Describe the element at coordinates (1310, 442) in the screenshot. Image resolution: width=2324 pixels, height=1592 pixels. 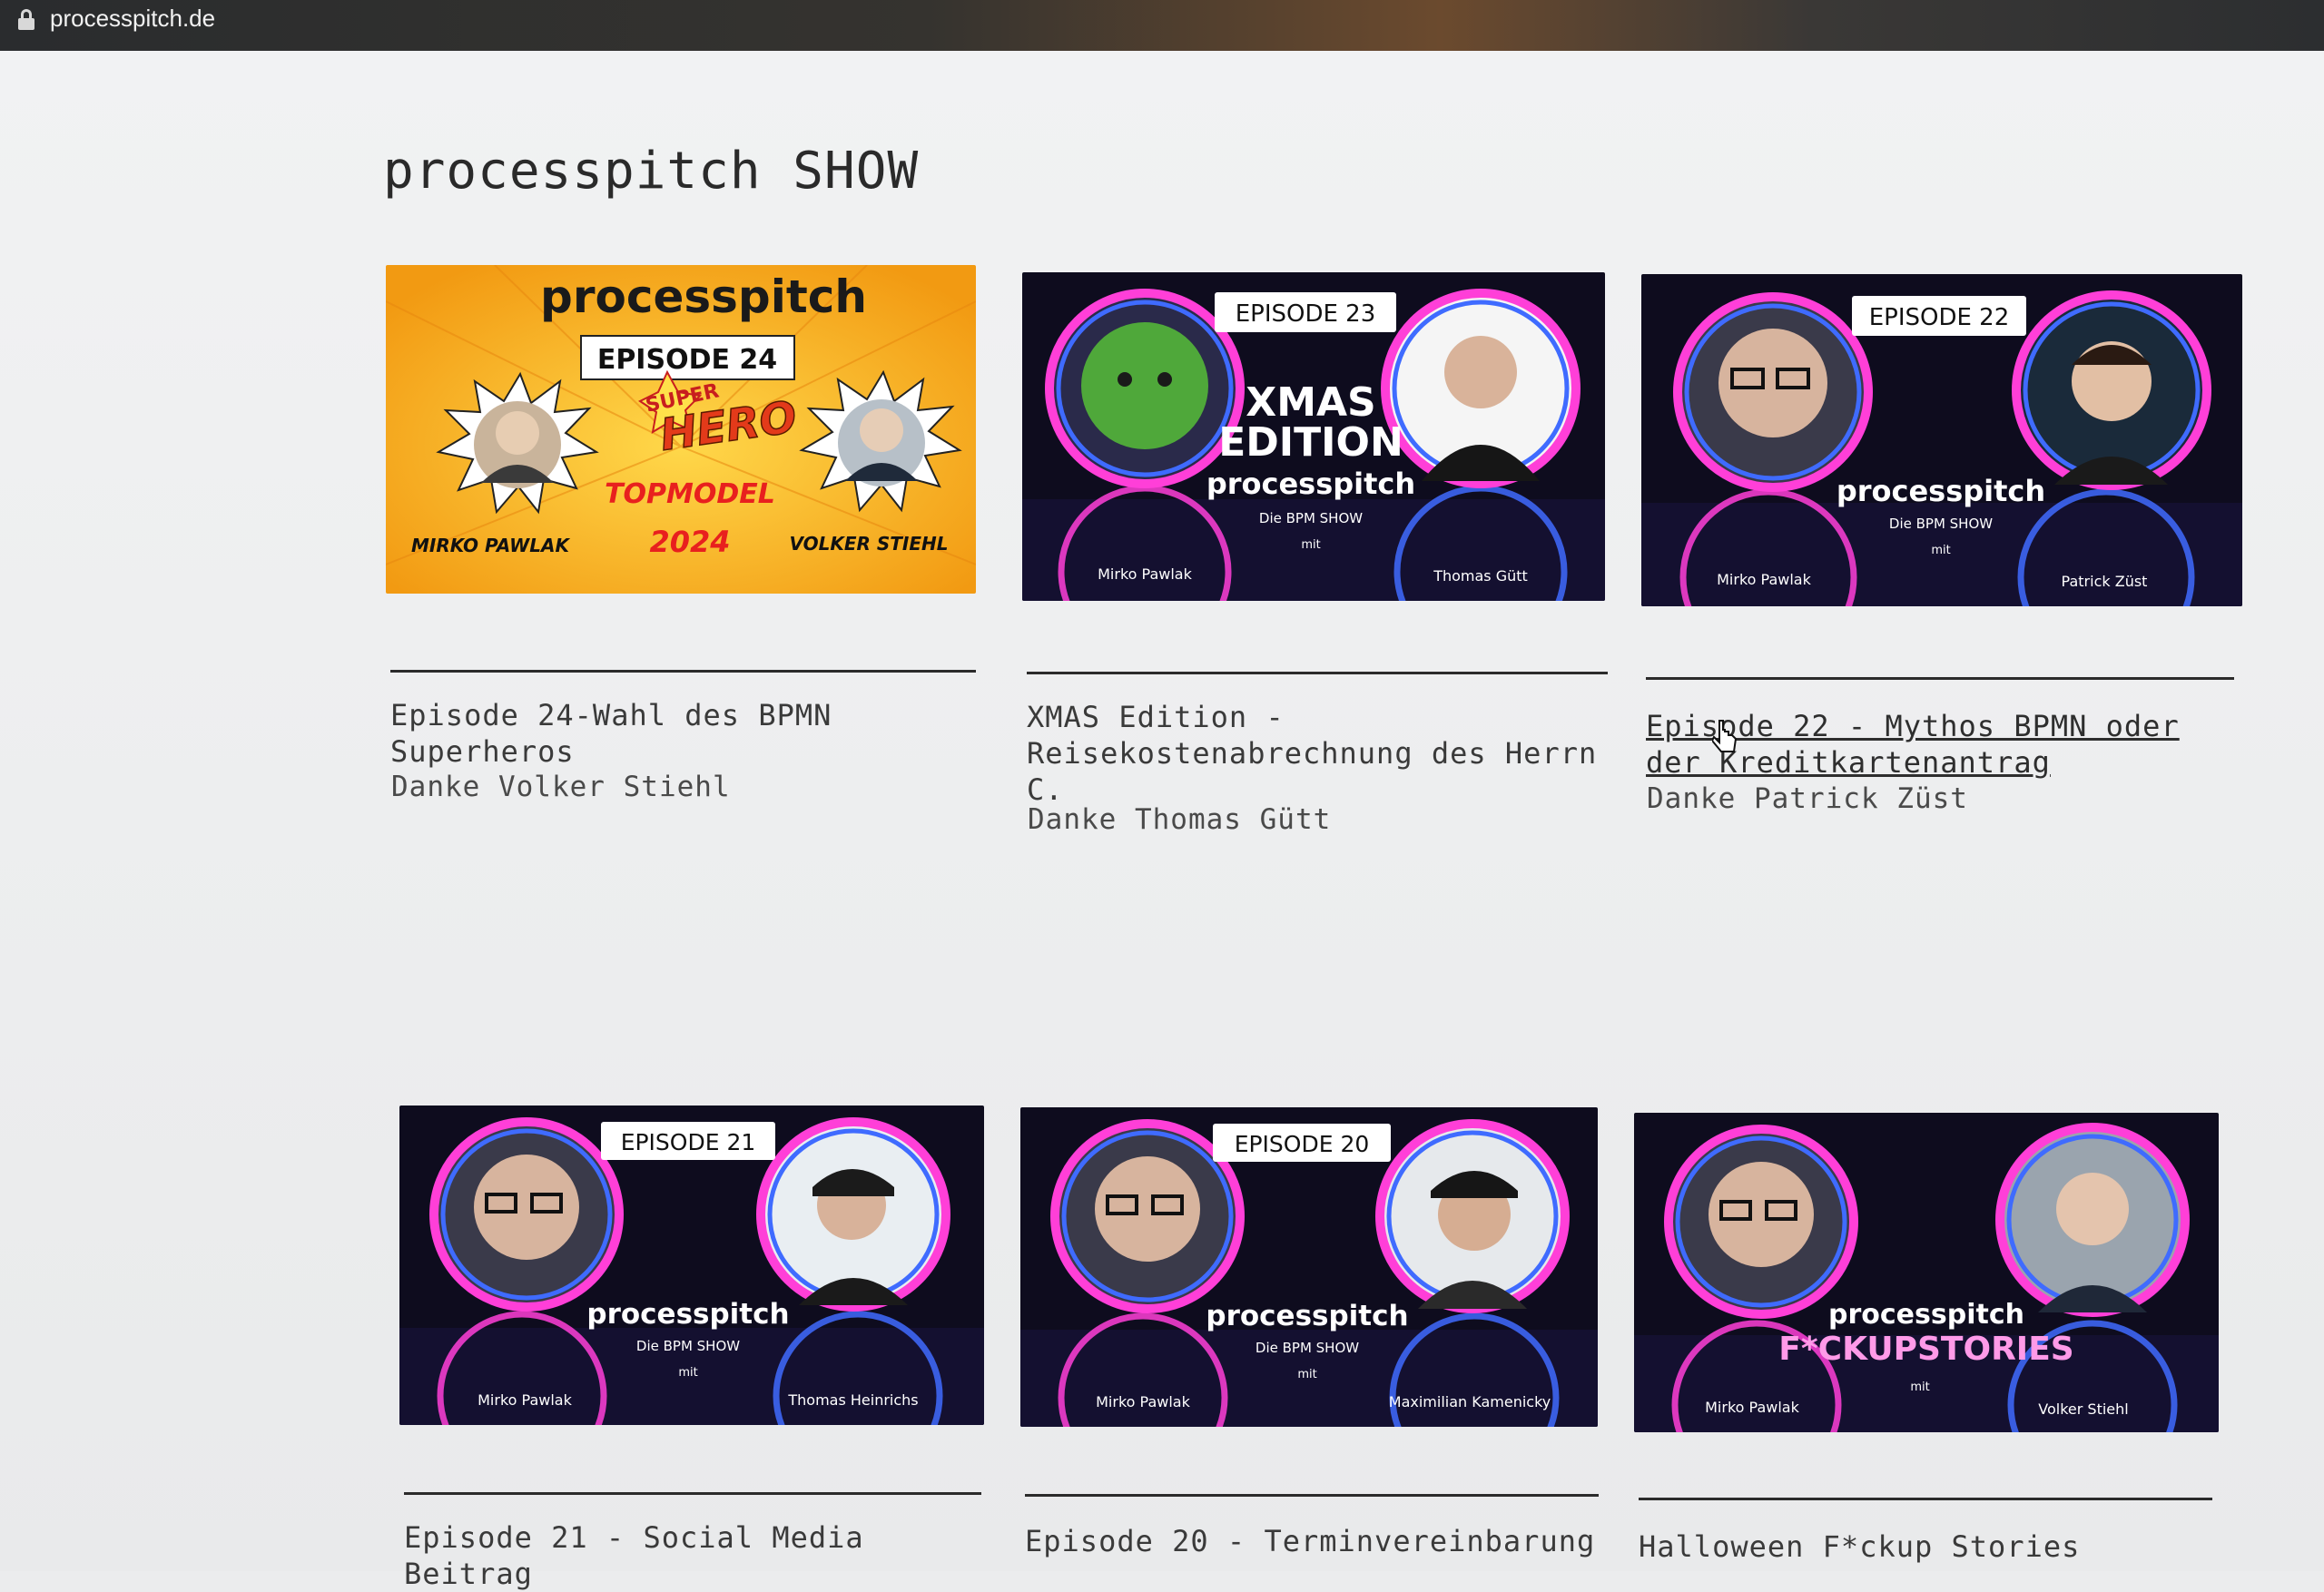
I see `thumb-headline2: EDITION` at that location.